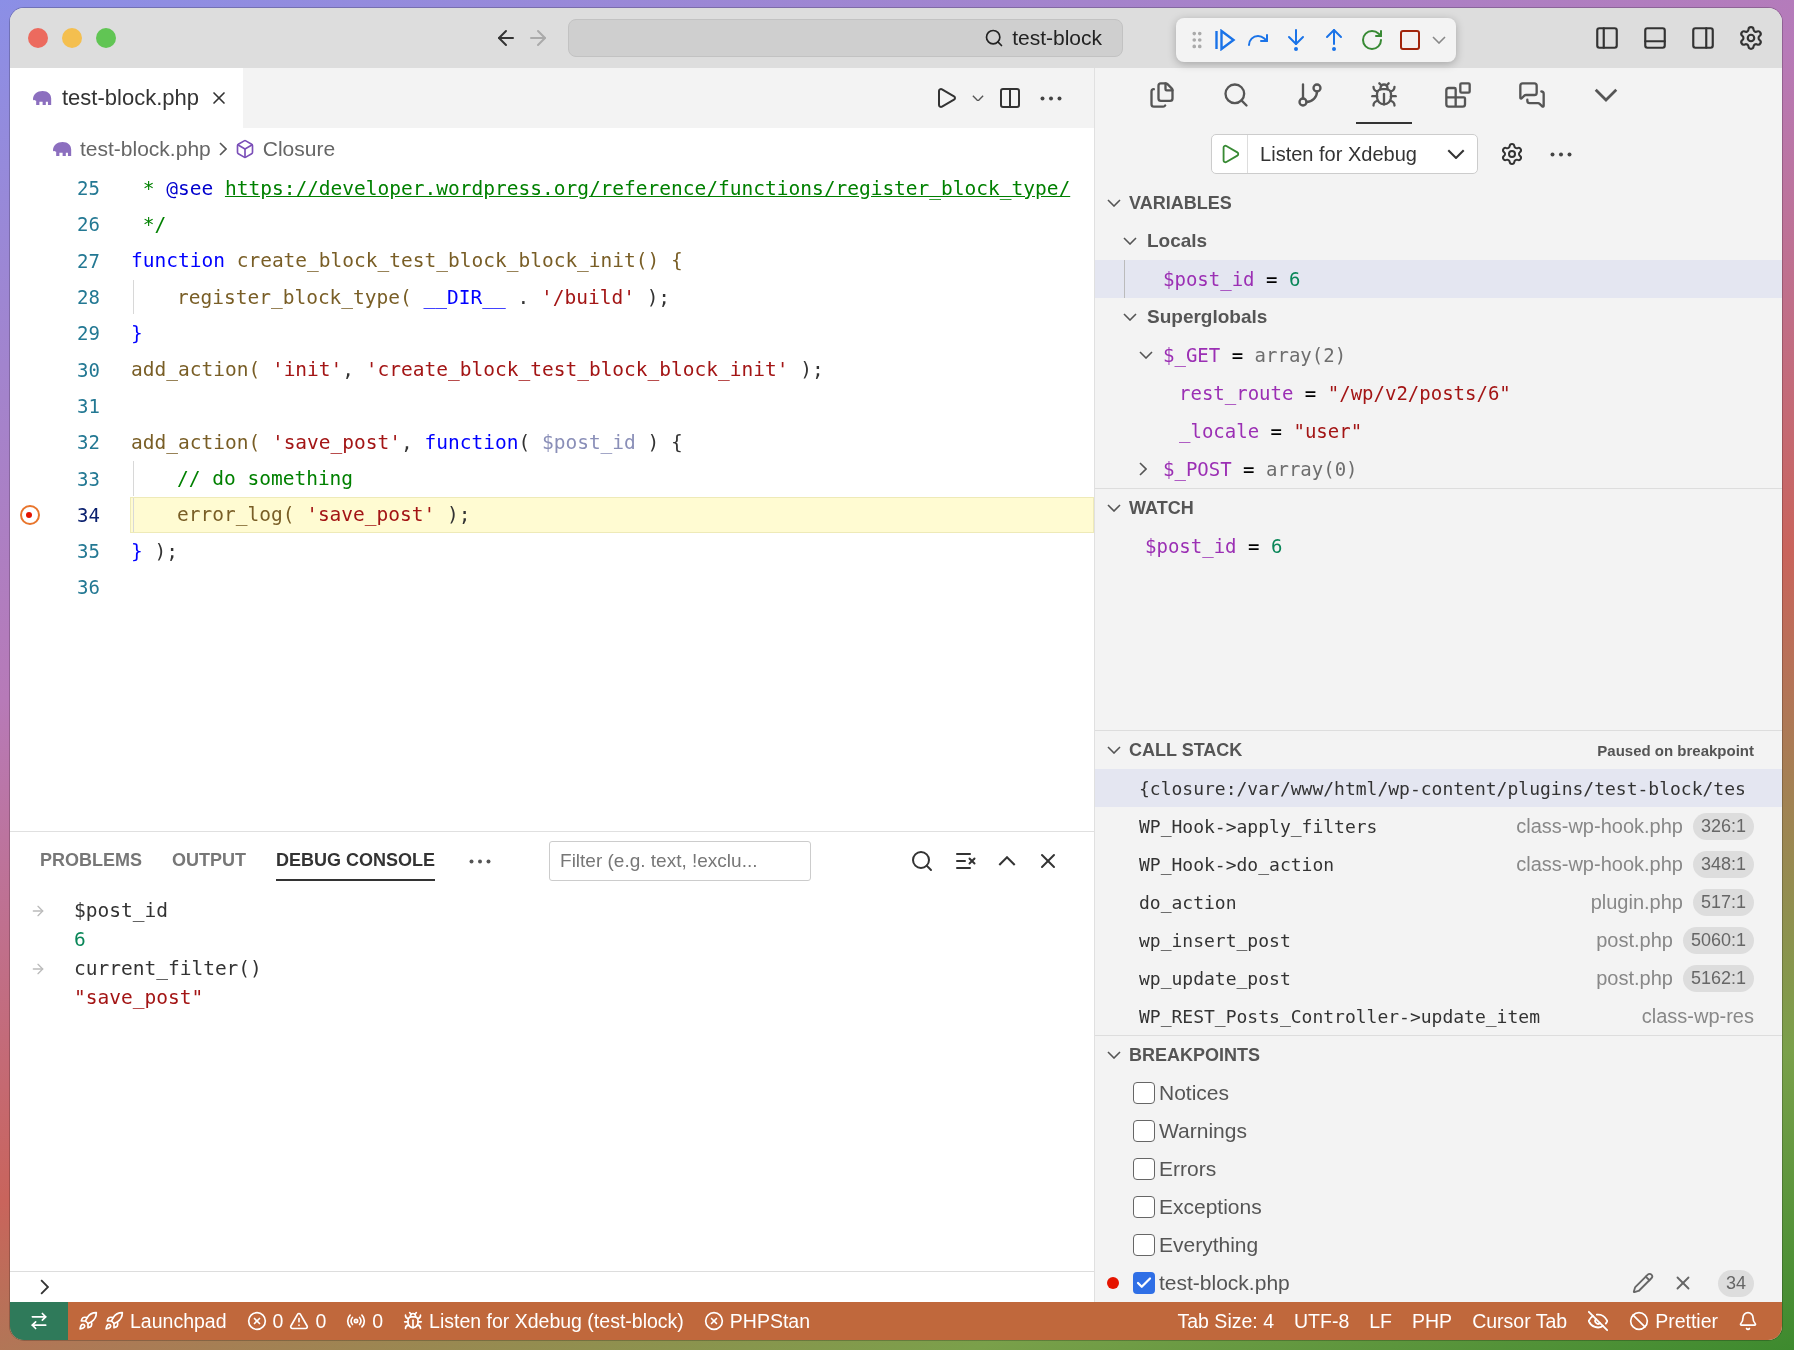  What do you see at coordinates (88, 587) in the screenshot?
I see `line-number: 36` at bounding box center [88, 587].